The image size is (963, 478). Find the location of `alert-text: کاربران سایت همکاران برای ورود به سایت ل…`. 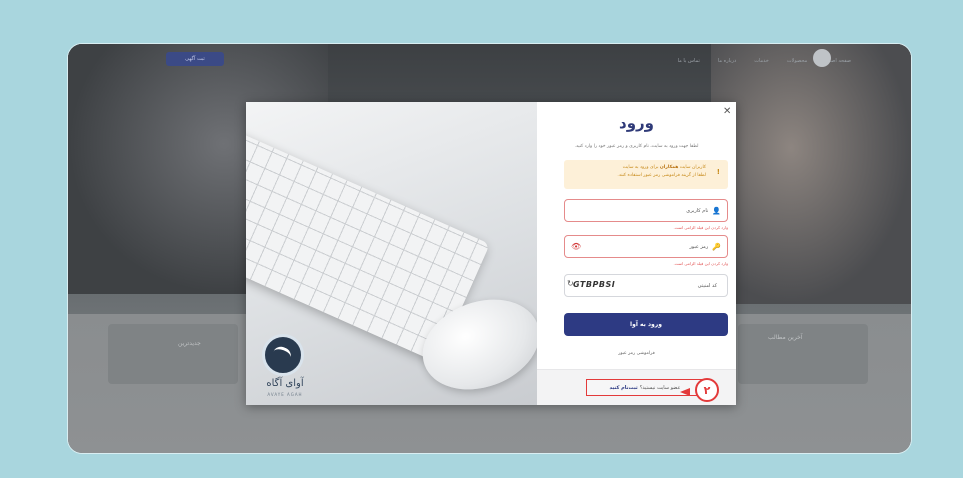

alert-text: کاربران سایت همکاران برای ورود به سایت ل… is located at coordinates (637, 172).